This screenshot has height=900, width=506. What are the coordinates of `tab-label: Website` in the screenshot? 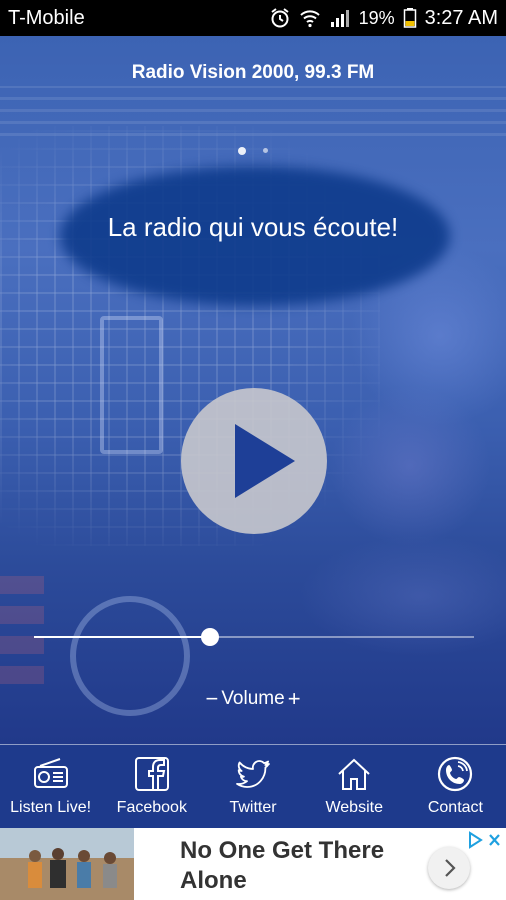 It's located at (354, 807).